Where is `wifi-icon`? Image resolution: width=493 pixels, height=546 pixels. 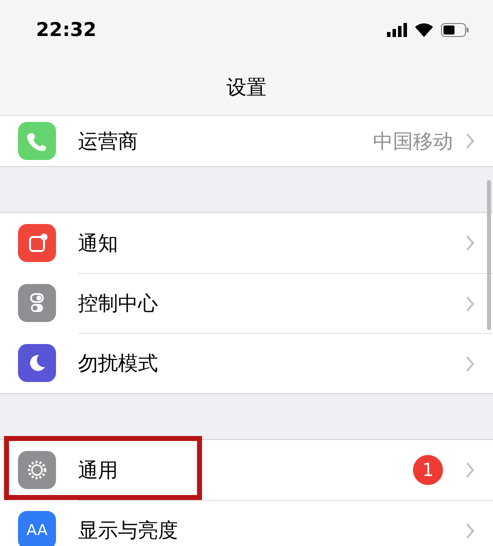 wifi-icon is located at coordinates (424, 30).